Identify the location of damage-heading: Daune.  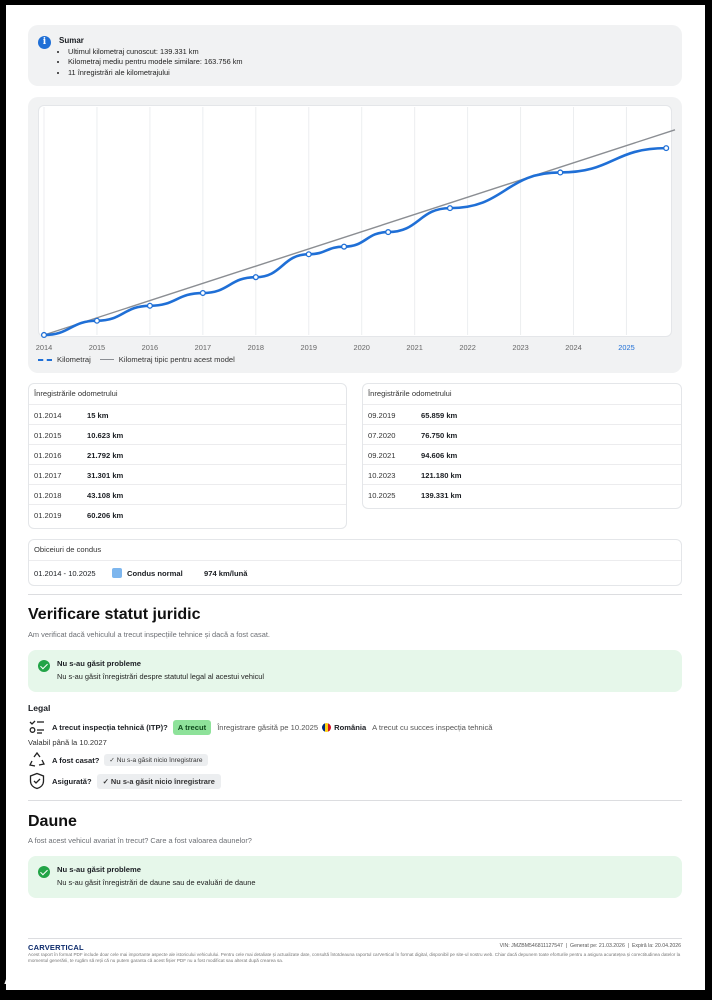
(52, 821).